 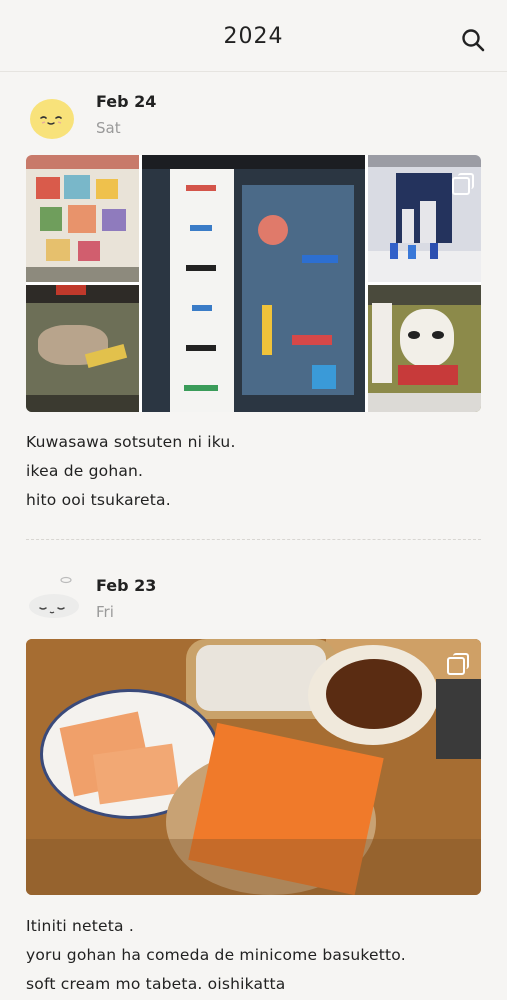 I want to click on entry-divider, so click(x=253, y=539).